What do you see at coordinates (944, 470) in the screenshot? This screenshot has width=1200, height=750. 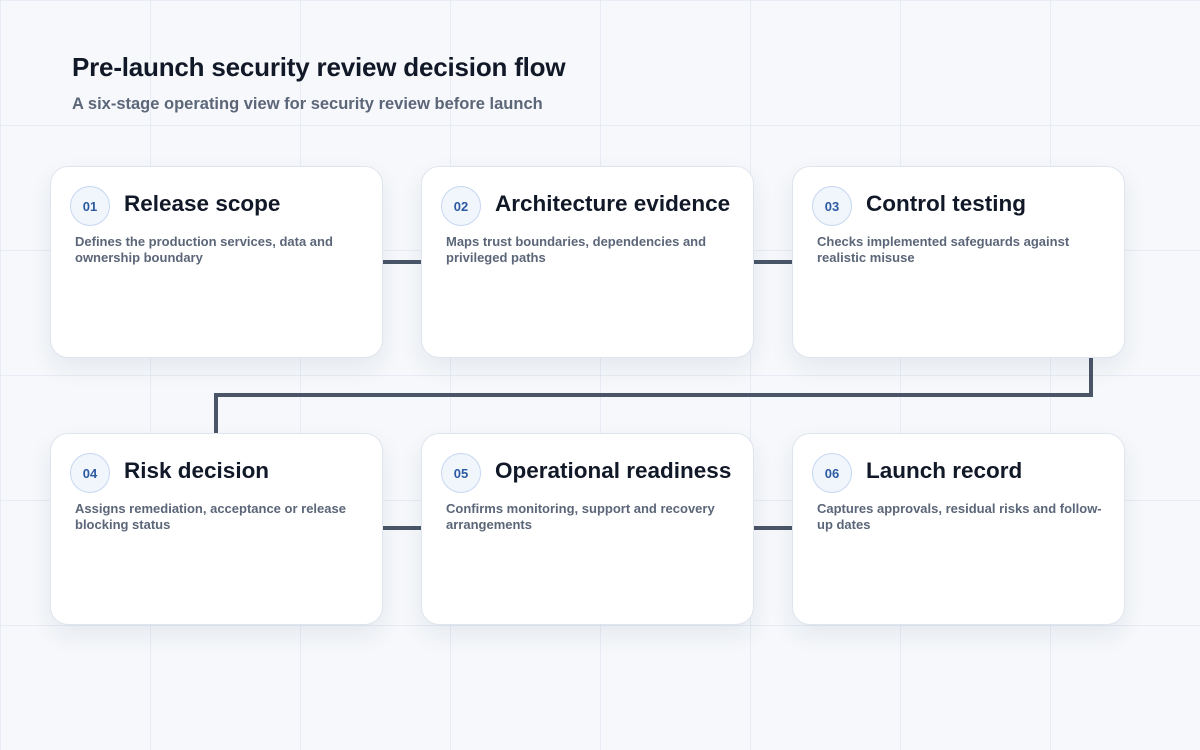 I see `stage-title: Launch record` at bounding box center [944, 470].